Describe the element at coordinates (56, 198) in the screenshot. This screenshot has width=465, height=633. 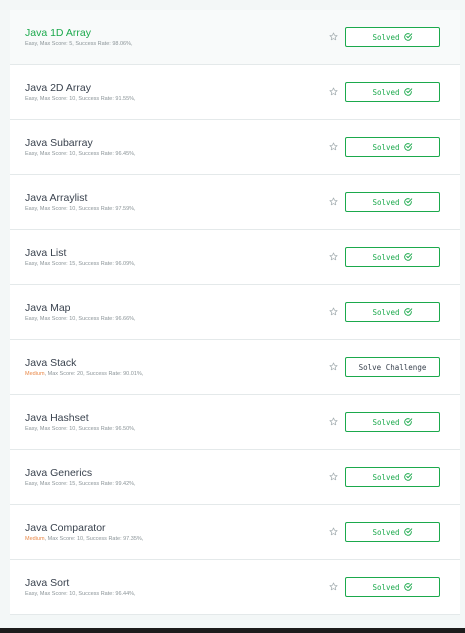
I see `challenge-title: Java Arraylist` at that location.